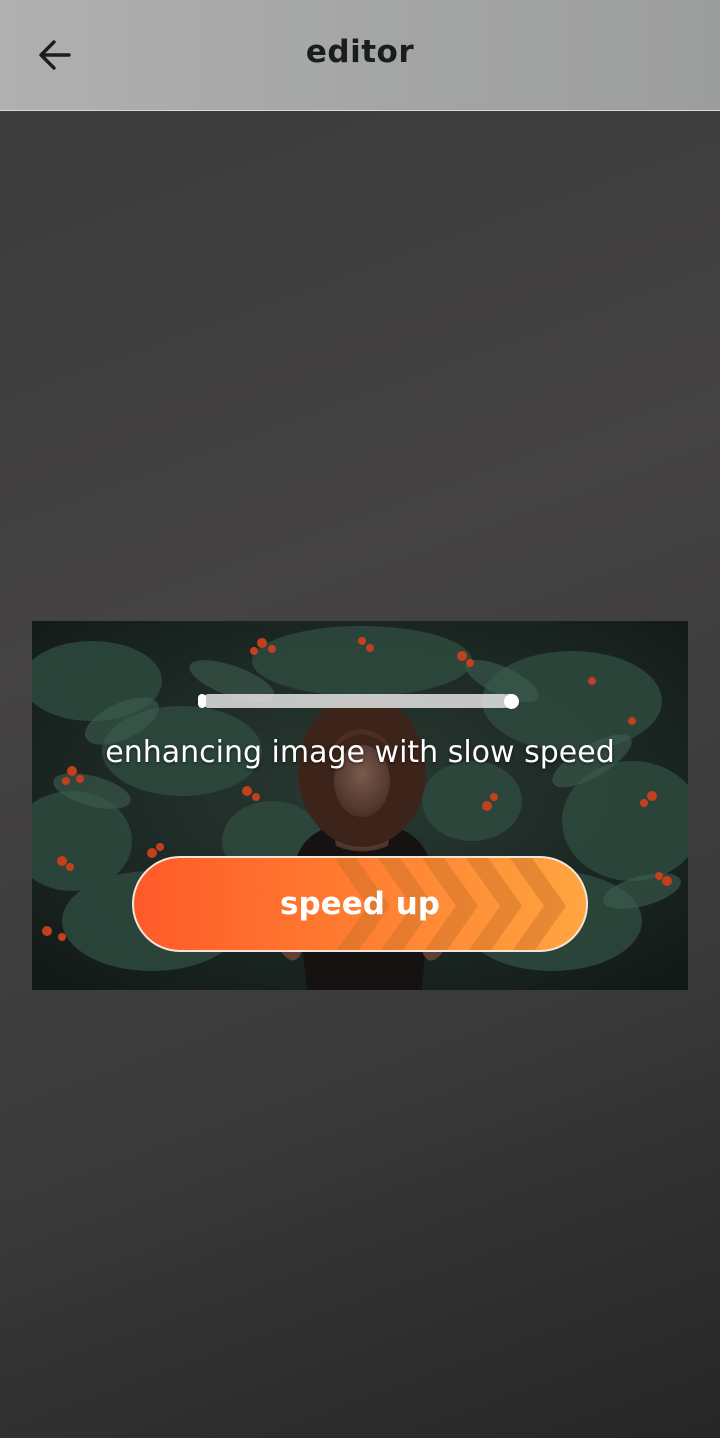 The height and width of the screenshot is (1438, 720). I want to click on speed-up-button: speed up, so click(360, 904).